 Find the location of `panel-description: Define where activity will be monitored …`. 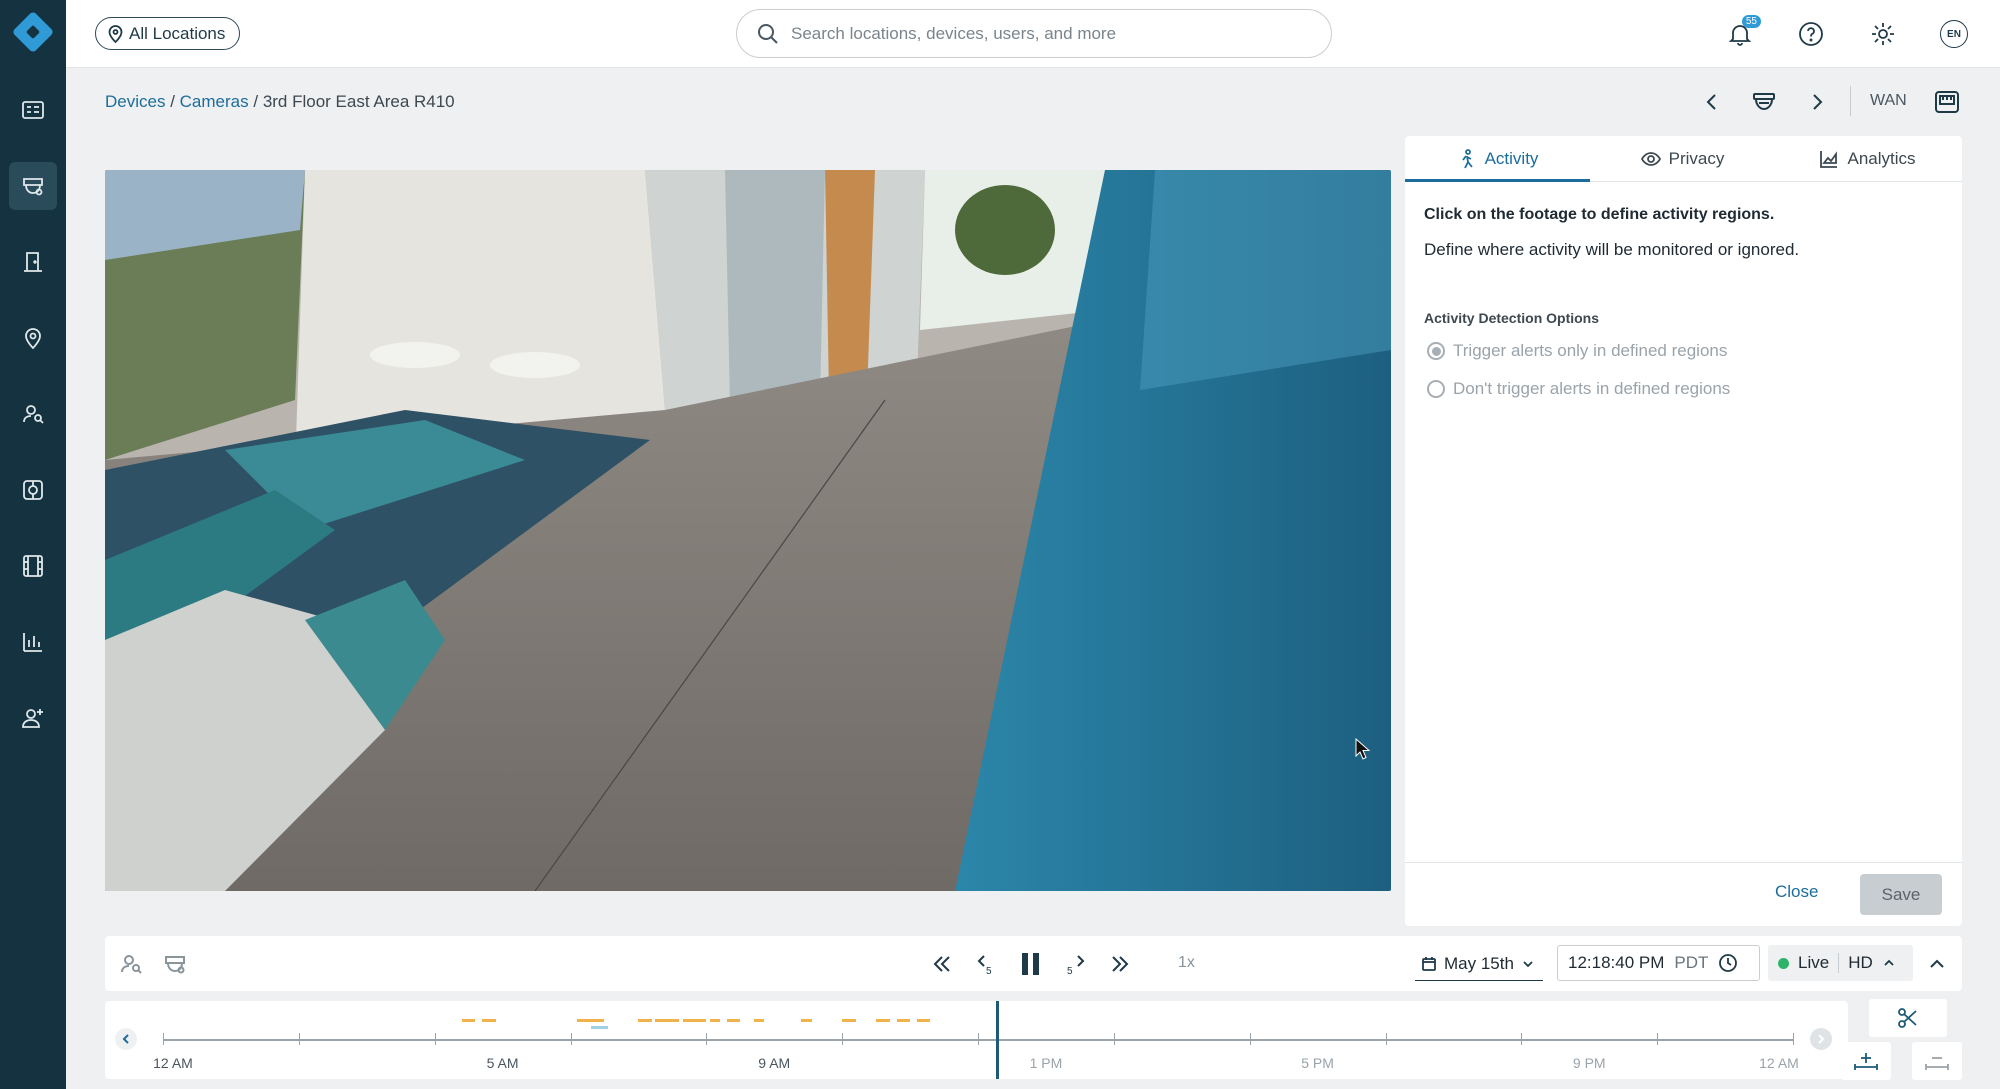

panel-description: Define where activity will be monitored … is located at coordinates (1612, 249).